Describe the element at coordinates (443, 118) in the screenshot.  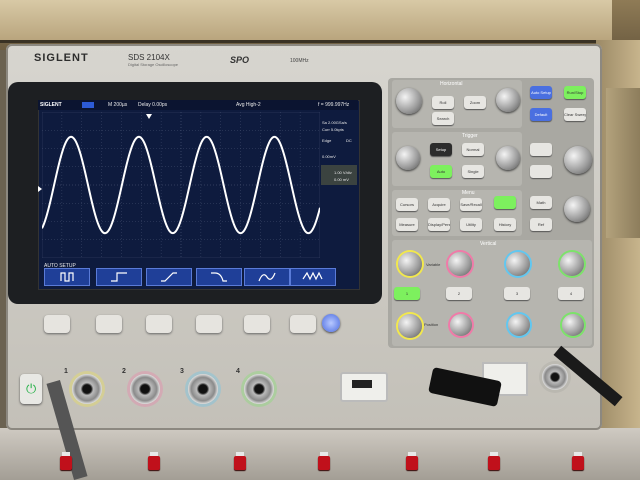
I see `search-button: Search` at that location.